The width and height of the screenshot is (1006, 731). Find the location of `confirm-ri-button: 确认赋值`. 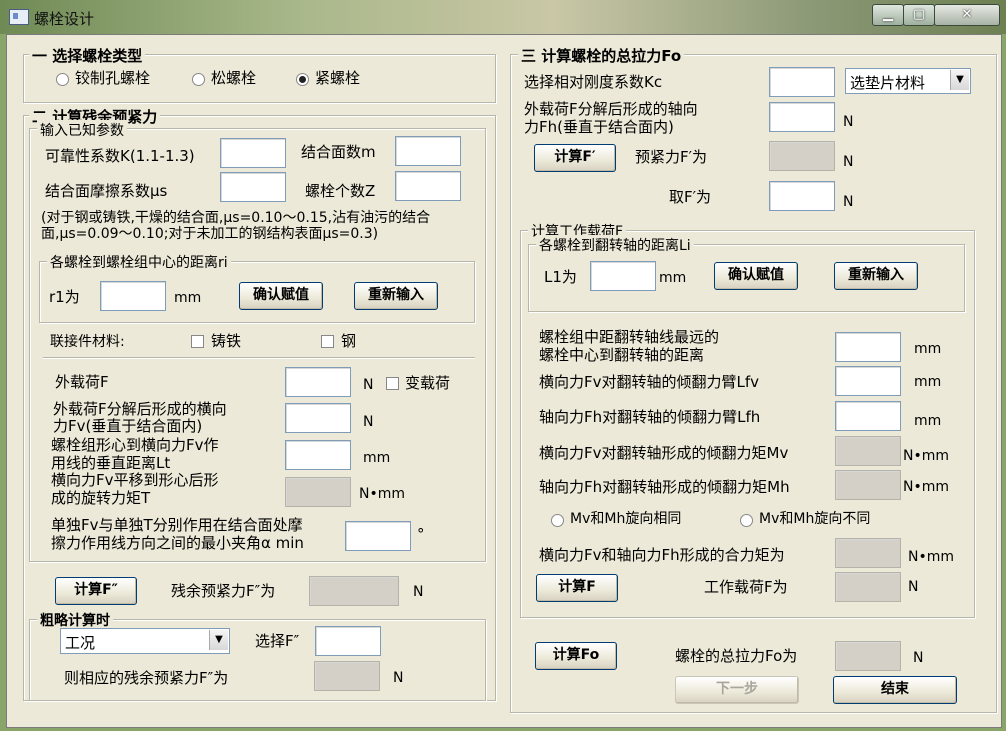

confirm-ri-button: 确认赋值 is located at coordinates (281, 296).